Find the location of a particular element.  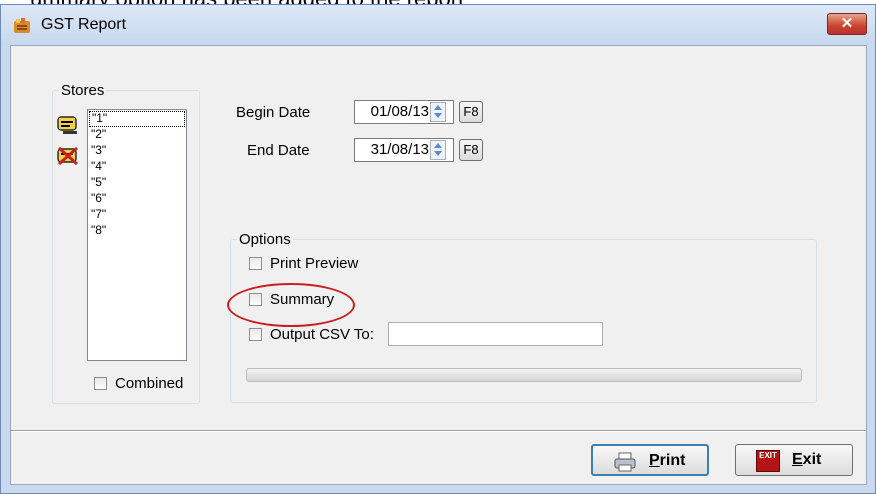

begin-date-label: Begin Date is located at coordinates (273, 112).